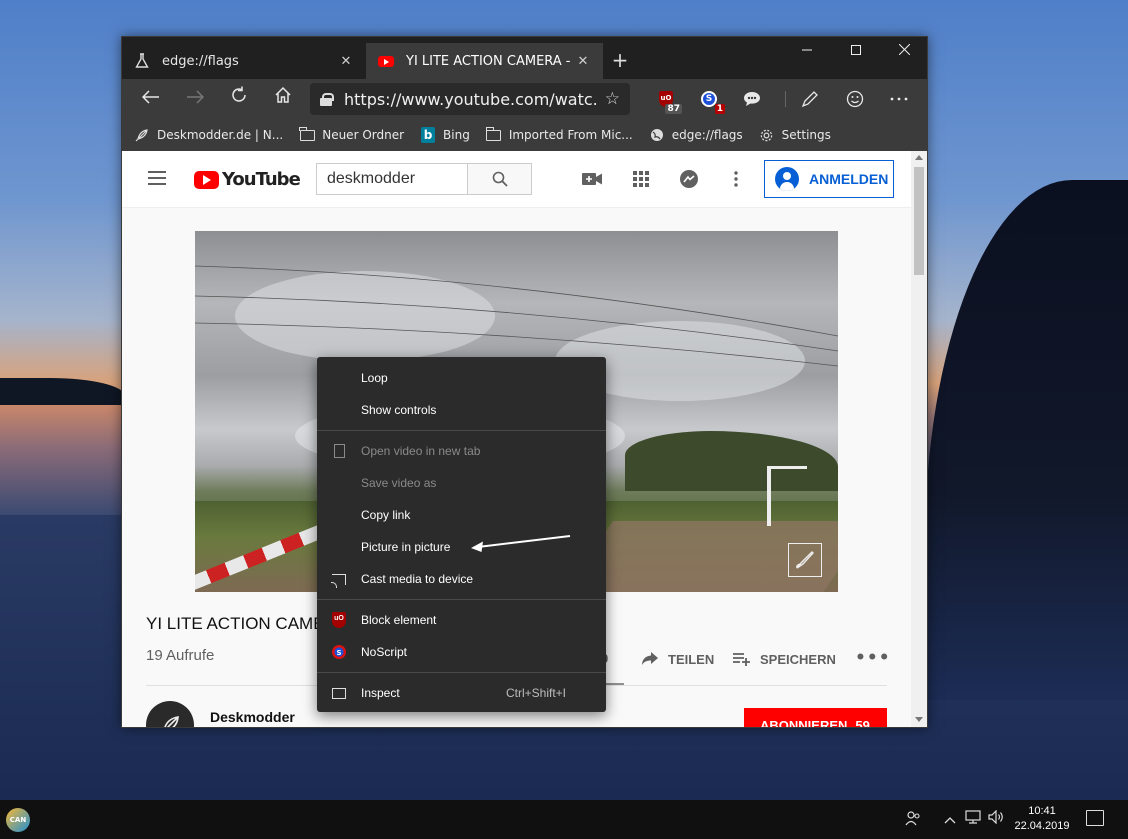 This screenshot has height=839, width=1128. What do you see at coordinates (461, 693) in the screenshot?
I see `menu-item-inspect: Inspect Ctrl+Shift+I` at bounding box center [461, 693].